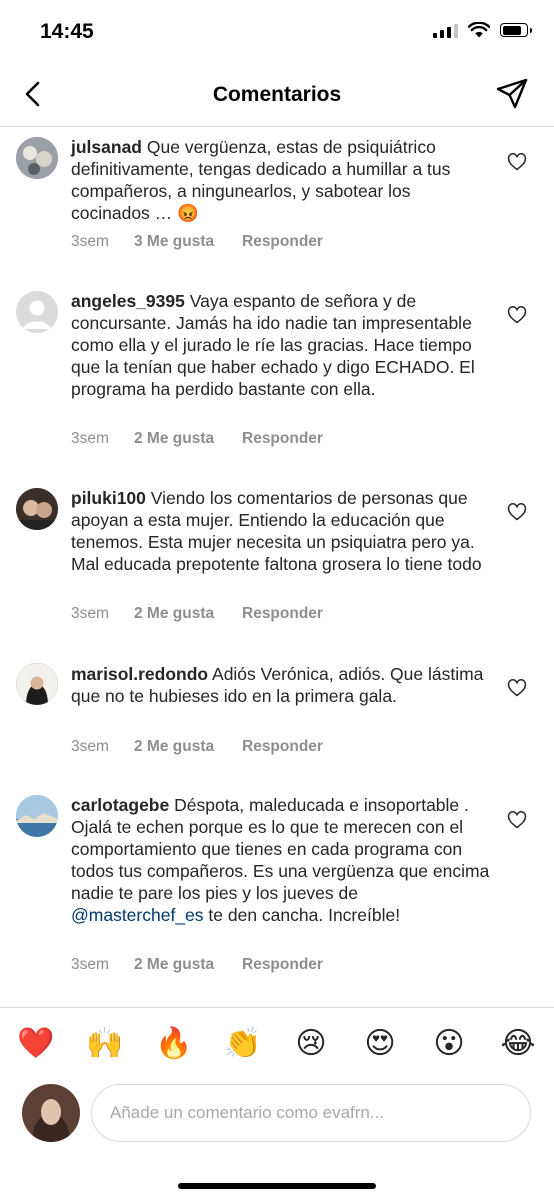  What do you see at coordinates (104, 1044) in the screenshot?
I see `emoji-raising-hands: 🙌` at bounding box center [104, 1044].